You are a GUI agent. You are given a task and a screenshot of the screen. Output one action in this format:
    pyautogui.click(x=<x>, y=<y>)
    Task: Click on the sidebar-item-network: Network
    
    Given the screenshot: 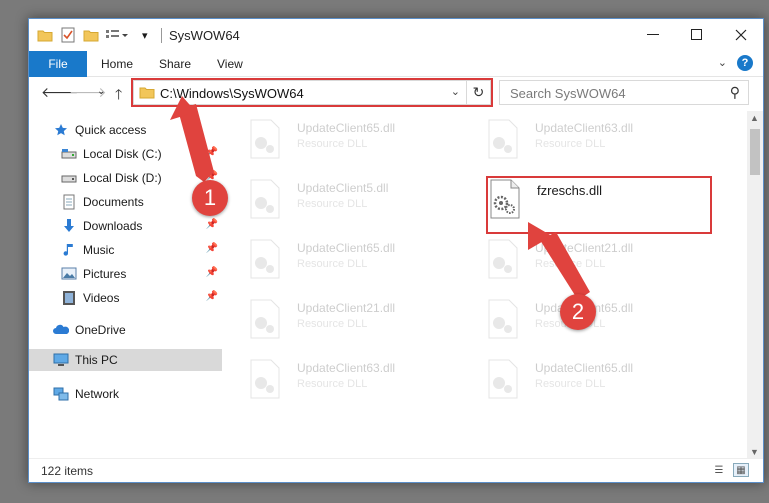 What is the action you would take?
    pyautogui.click(x=125, y=394)
    